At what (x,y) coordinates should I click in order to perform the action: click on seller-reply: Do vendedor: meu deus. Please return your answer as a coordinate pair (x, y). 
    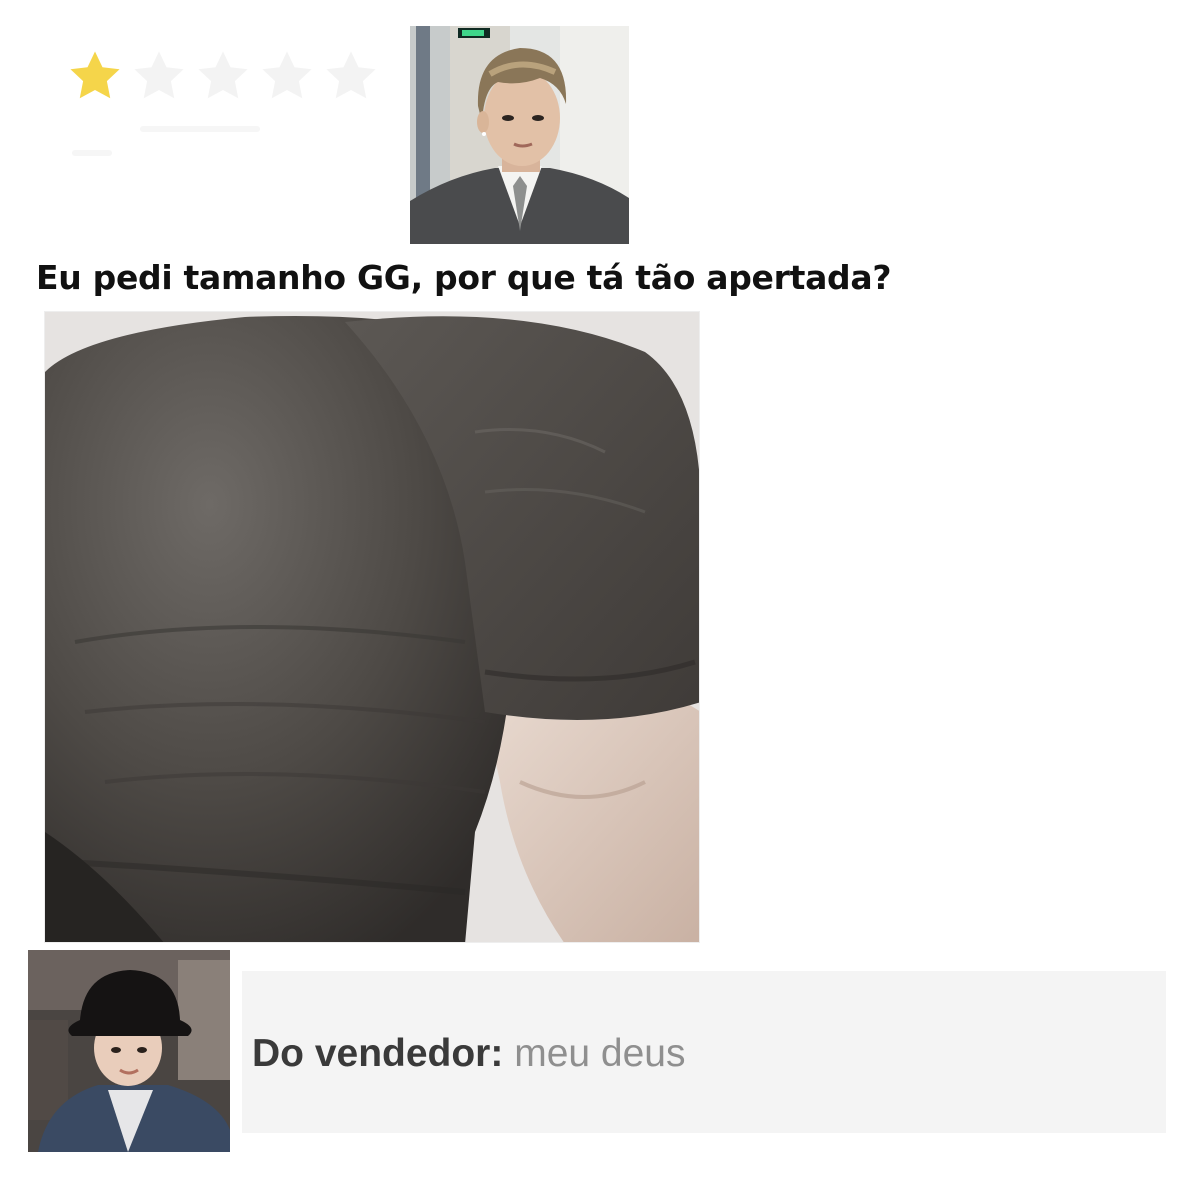
    Looking at the image, I should click on (468, 1054).